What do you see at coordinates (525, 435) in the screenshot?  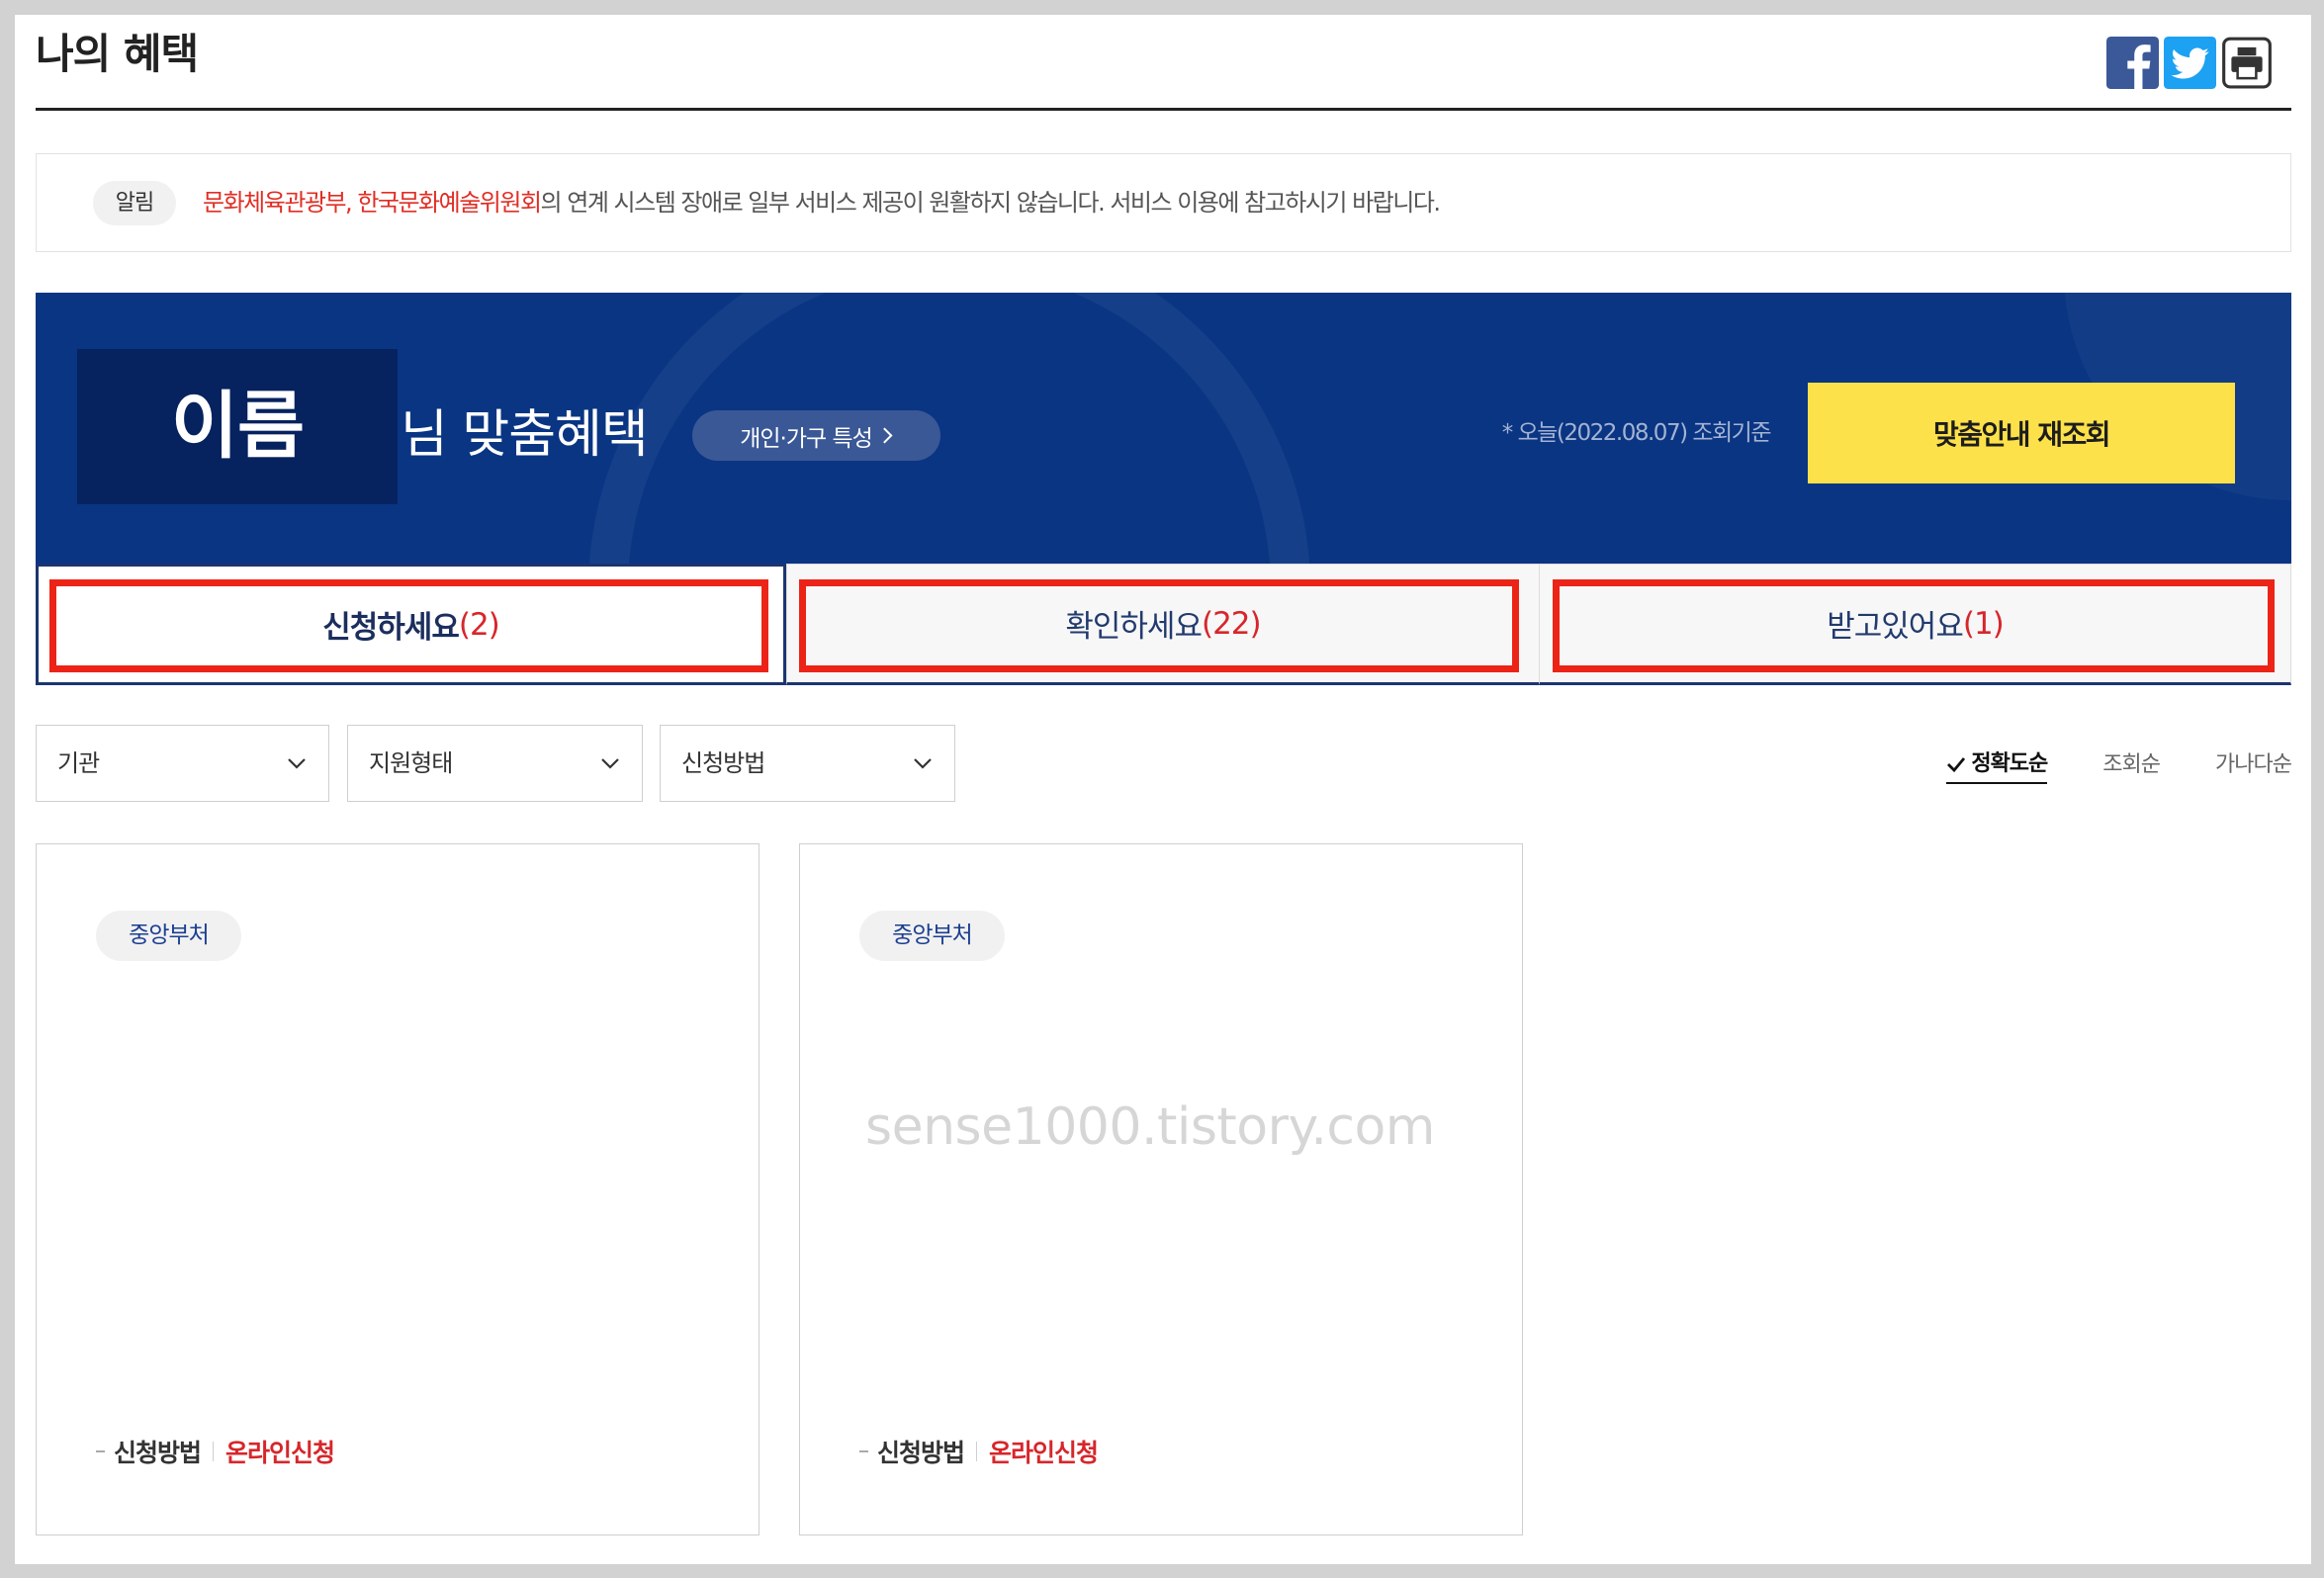 I see `banner-title: 님 맞춤혜택` at bounding box center [525, 435].